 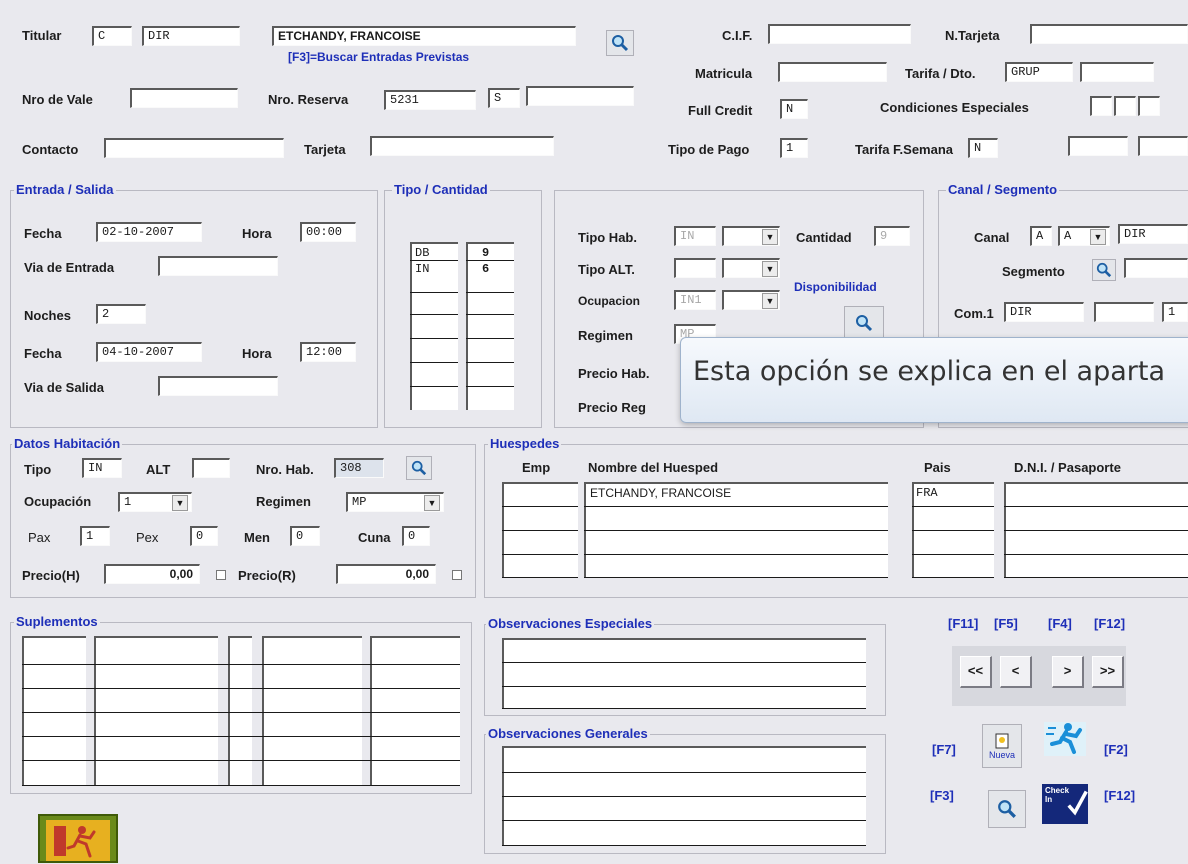 I want to click on running-man-icon, so click(x=1065, y=738).